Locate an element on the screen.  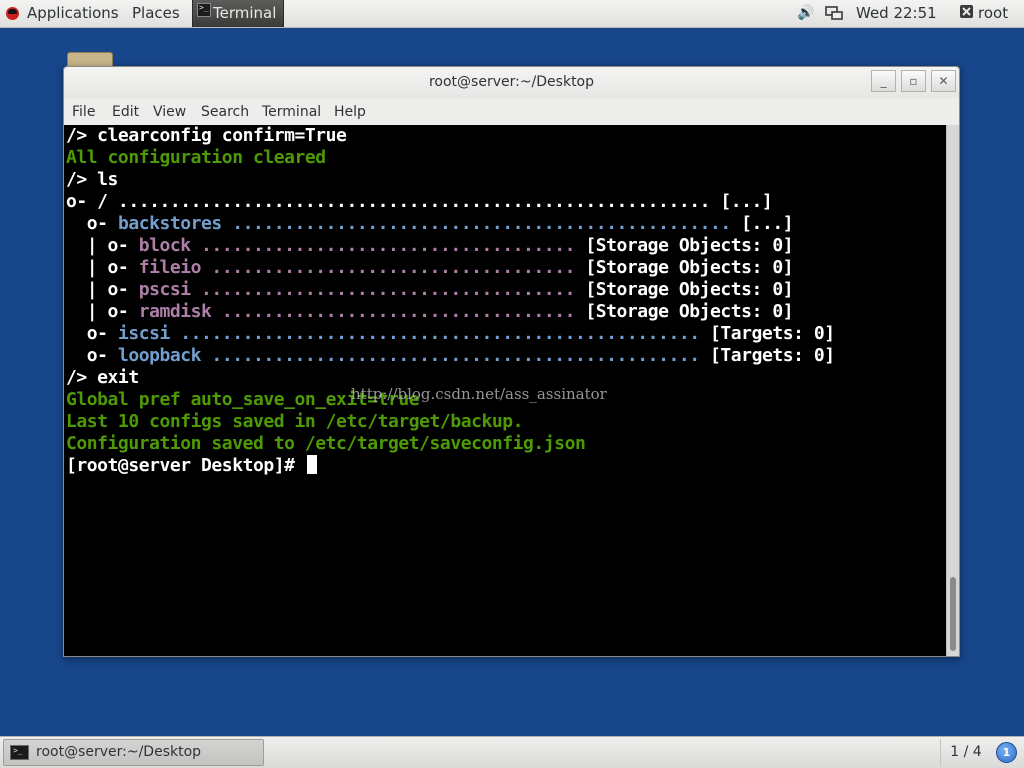
taskbar-terminal-button: >_ root@server:~/Desktop is located at coordinates (133, 752).